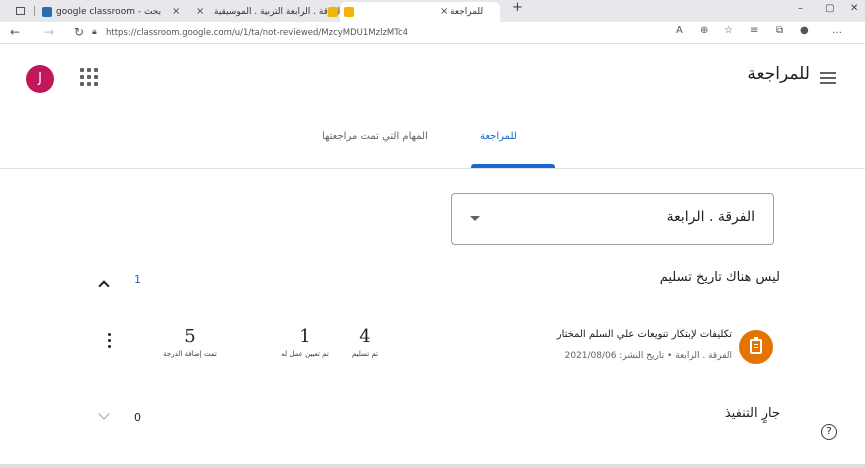  Describe the element at coordinates (728, 30) in the screenshot. I see `favorite-icon: ☆` at that location.